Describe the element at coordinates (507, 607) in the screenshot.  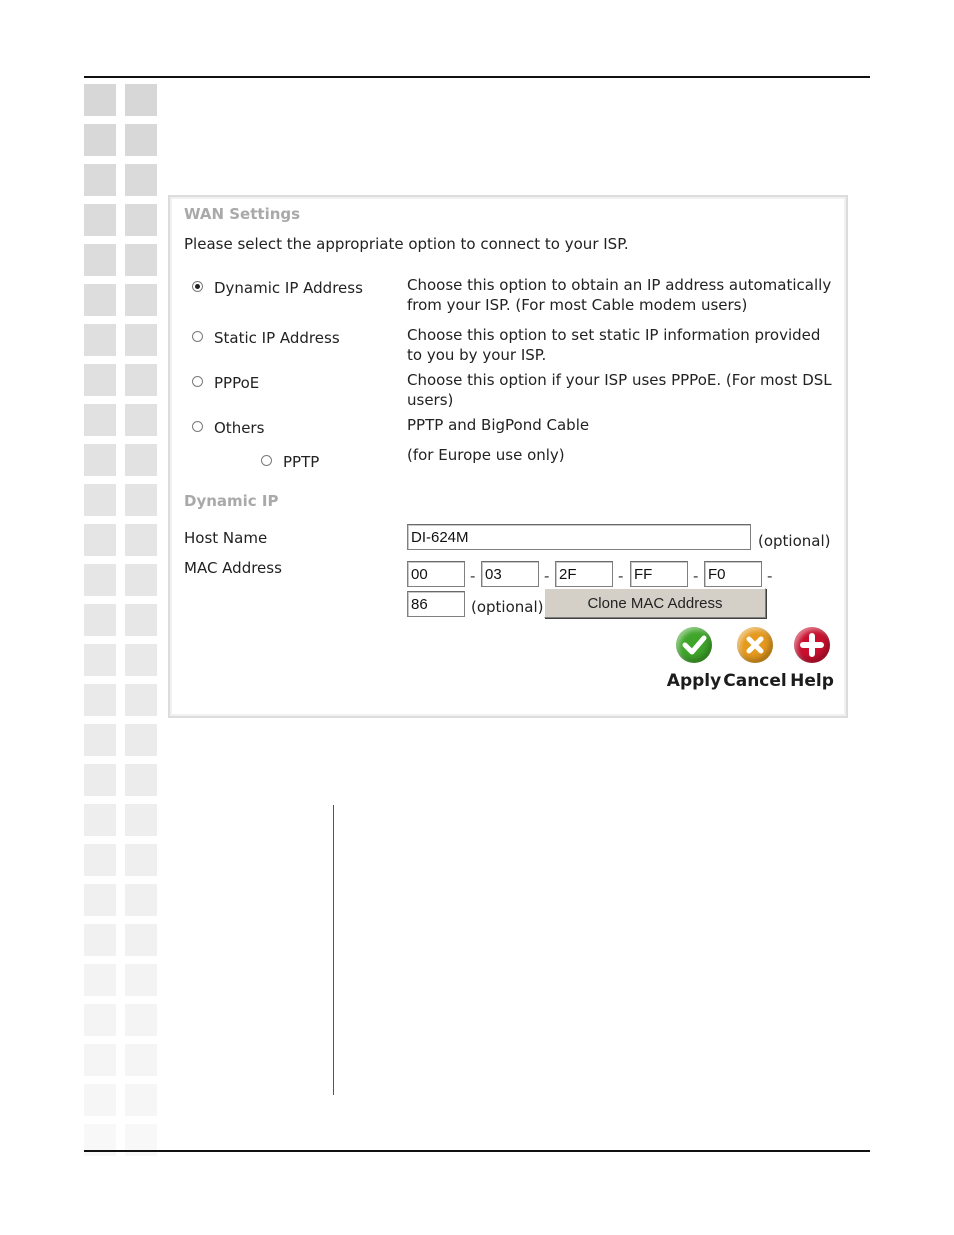
I see `mac-optional: (optional)` at that location.